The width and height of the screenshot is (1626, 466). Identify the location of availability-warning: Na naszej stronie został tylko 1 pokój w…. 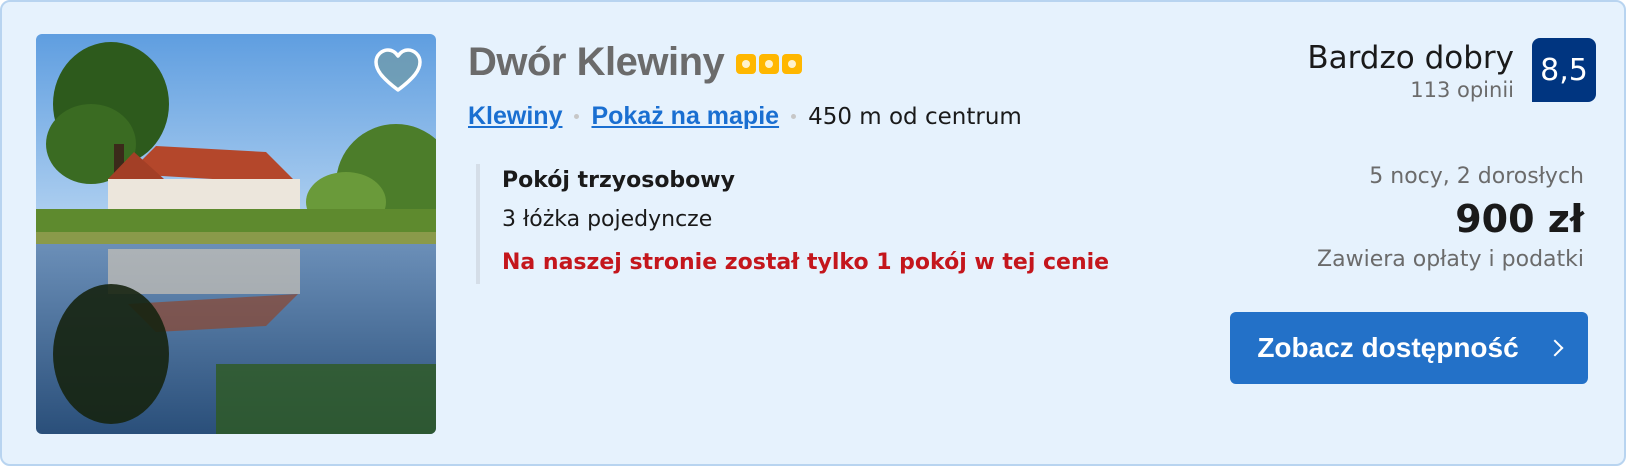
(806, 262).